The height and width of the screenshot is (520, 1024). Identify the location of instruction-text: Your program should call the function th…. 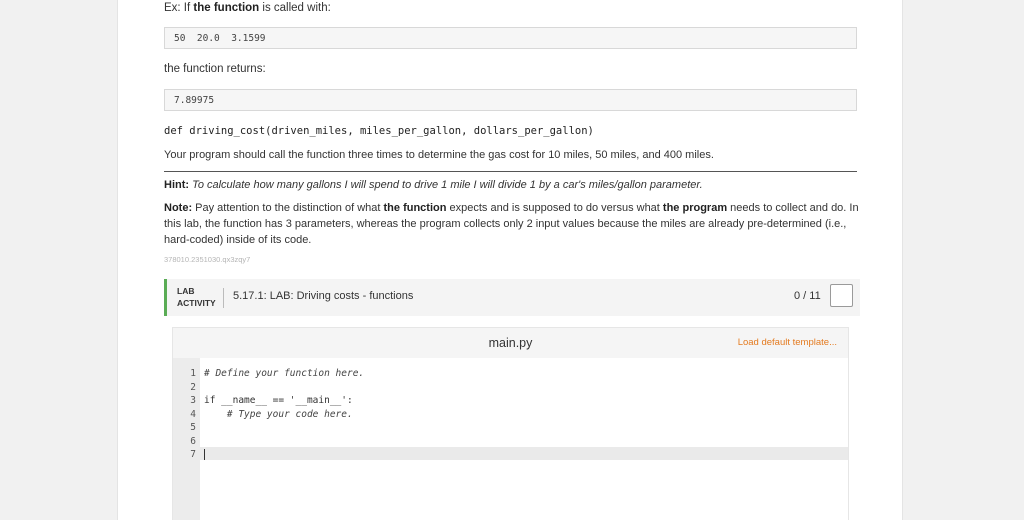
(439, 155).